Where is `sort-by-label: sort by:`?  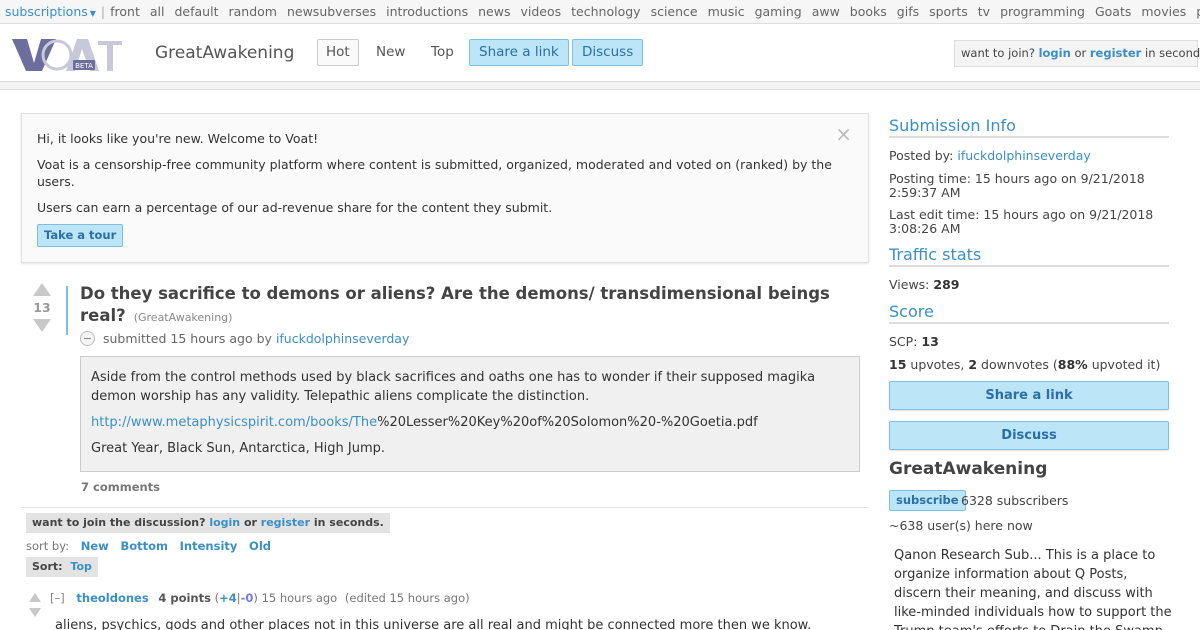
sort-by-label: sort by: is located at coordinates (48, 546).